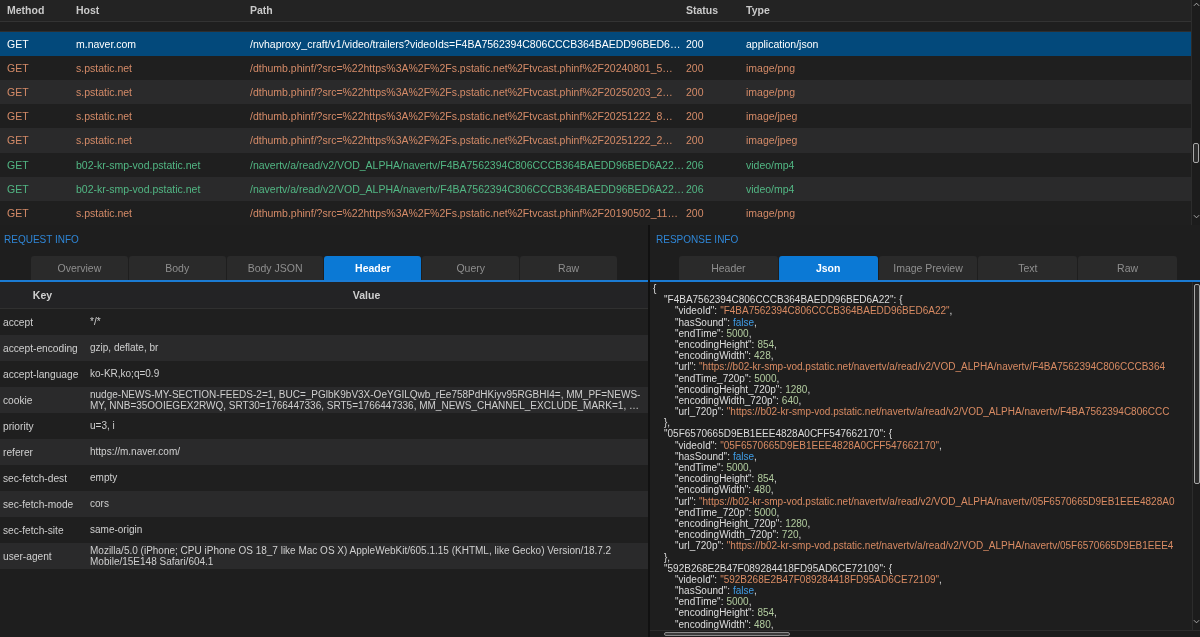 The height and width of the screenshot is (637, 1200). I want to click on header-value: https://m.naver.com/, so click(135, 452).